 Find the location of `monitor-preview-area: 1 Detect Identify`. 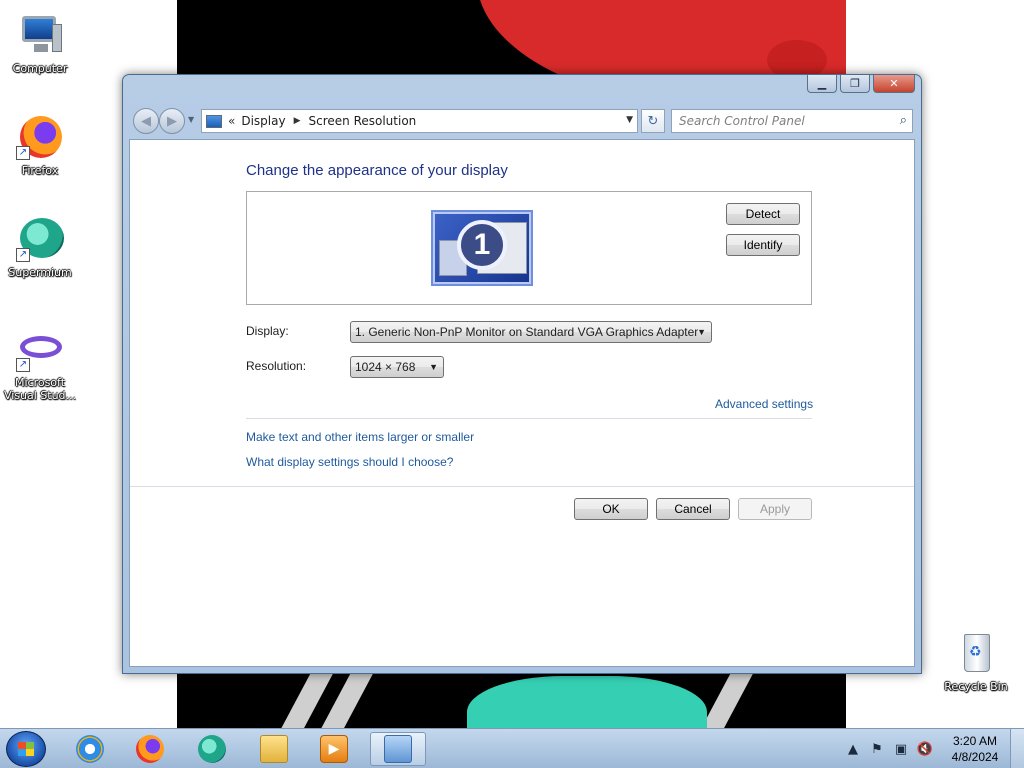

monitor-preview-area: 1 Detect Identify is located at coordinates (529, 248).